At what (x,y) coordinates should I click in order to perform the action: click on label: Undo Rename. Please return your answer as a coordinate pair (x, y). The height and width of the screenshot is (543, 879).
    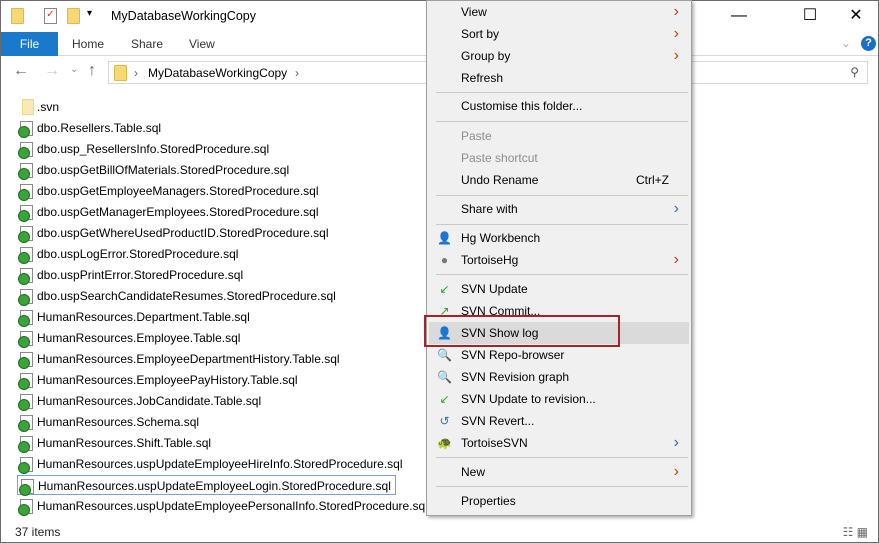
    Looking at the image, I should click on (500, 180).